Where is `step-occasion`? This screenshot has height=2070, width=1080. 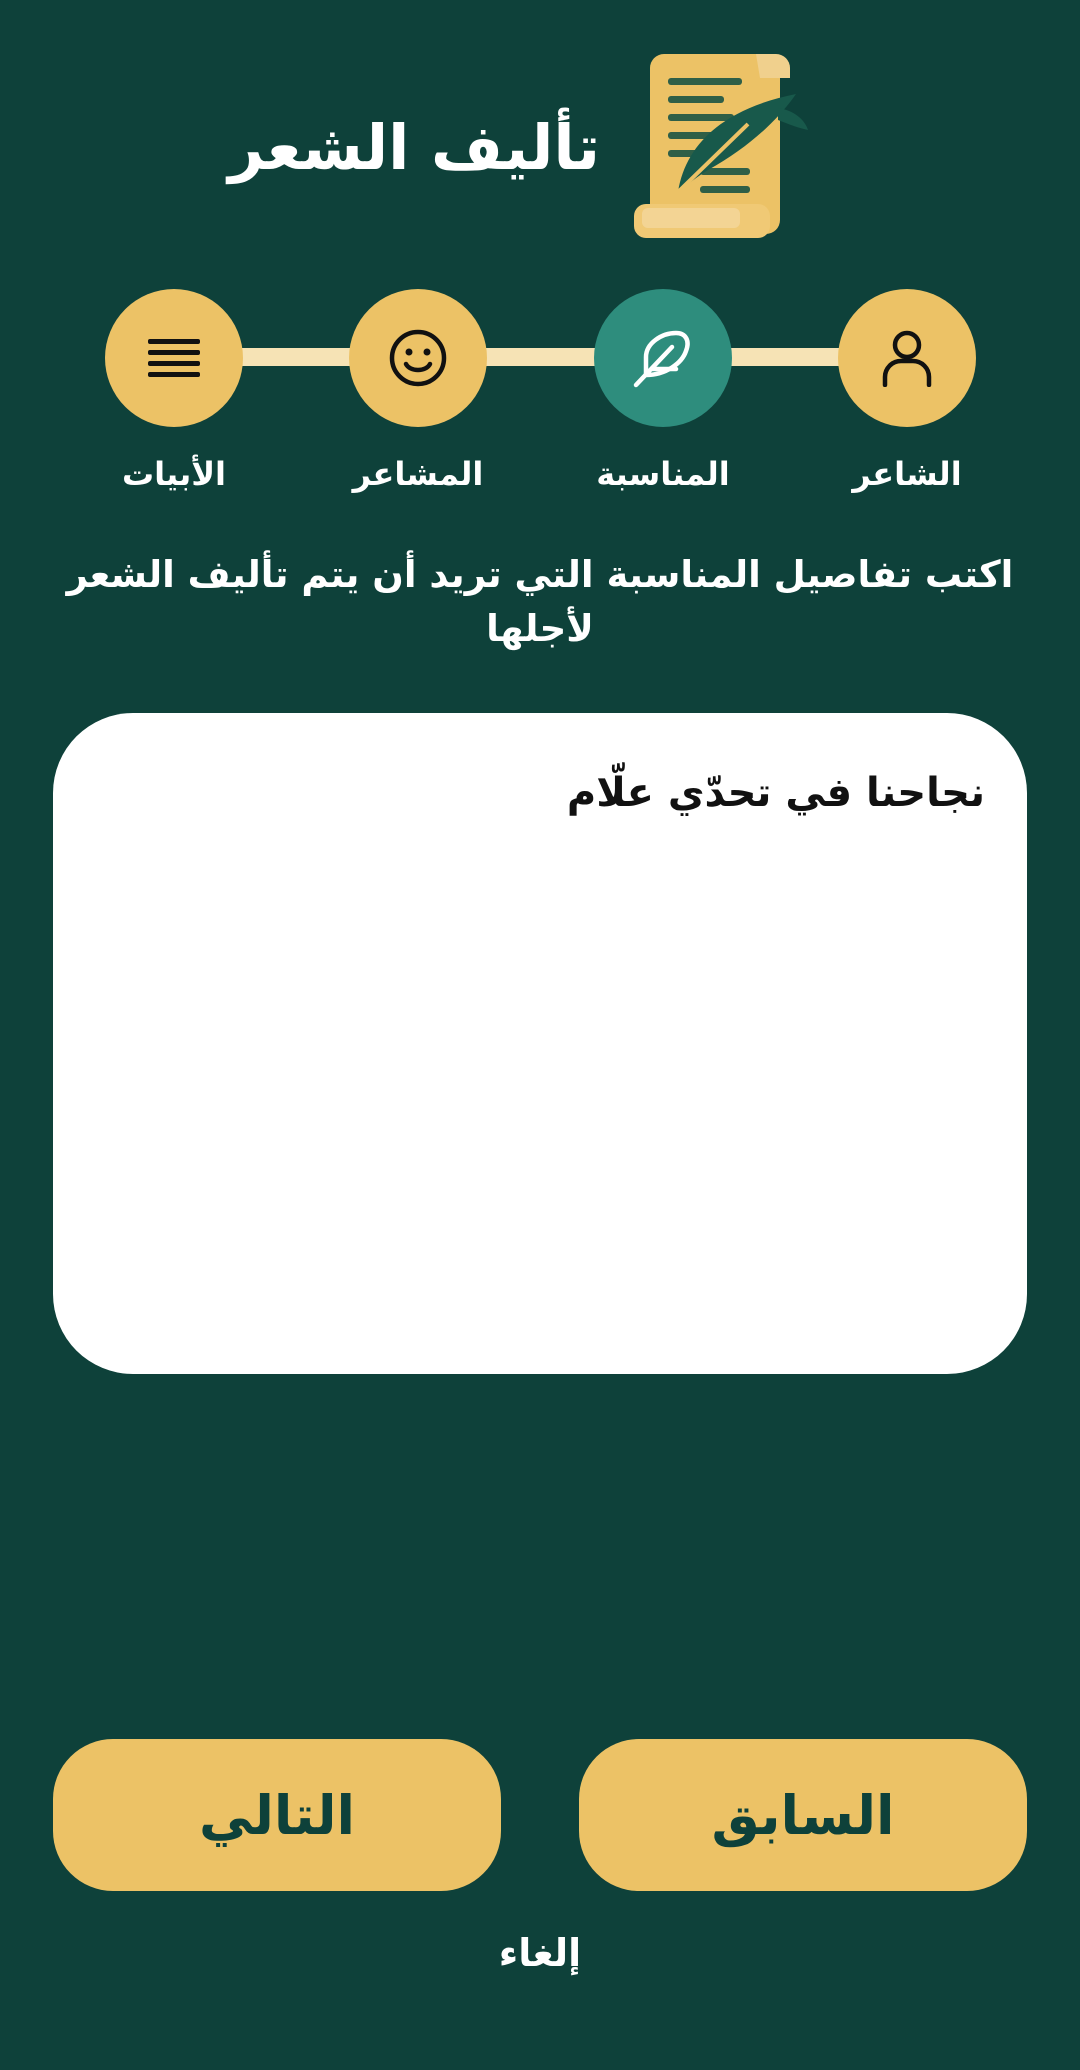 step-occasion is located at coordinates (663, 358).